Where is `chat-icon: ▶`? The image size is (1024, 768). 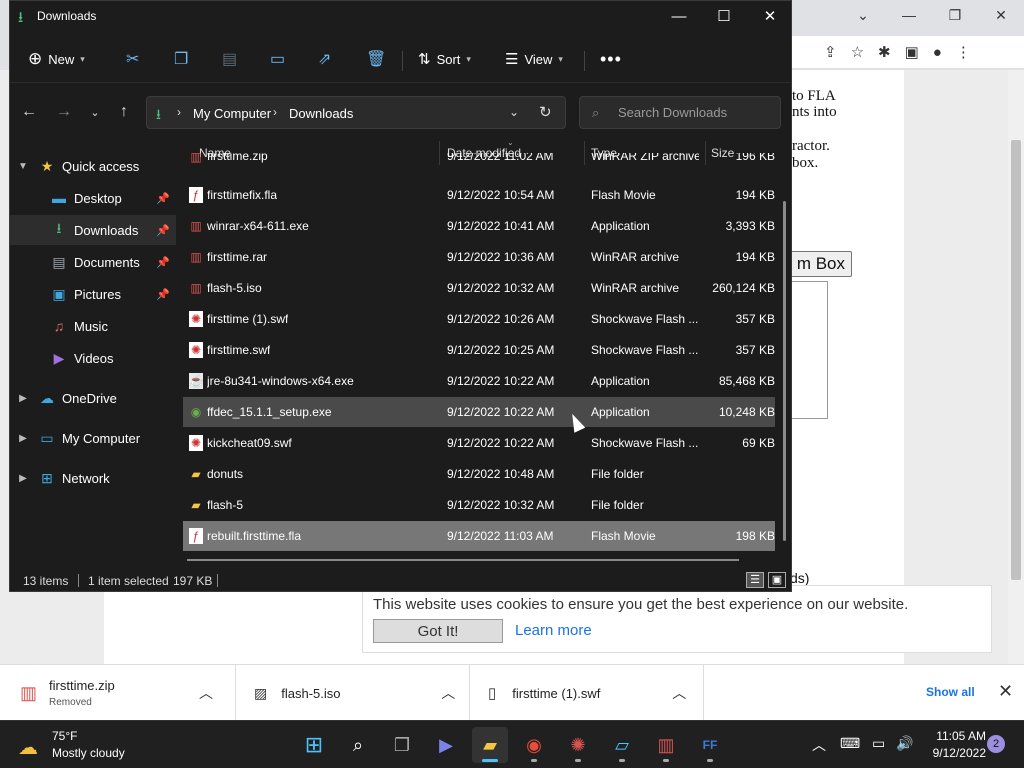
chat-icon: ▶ is located at coordinates (446, 745).